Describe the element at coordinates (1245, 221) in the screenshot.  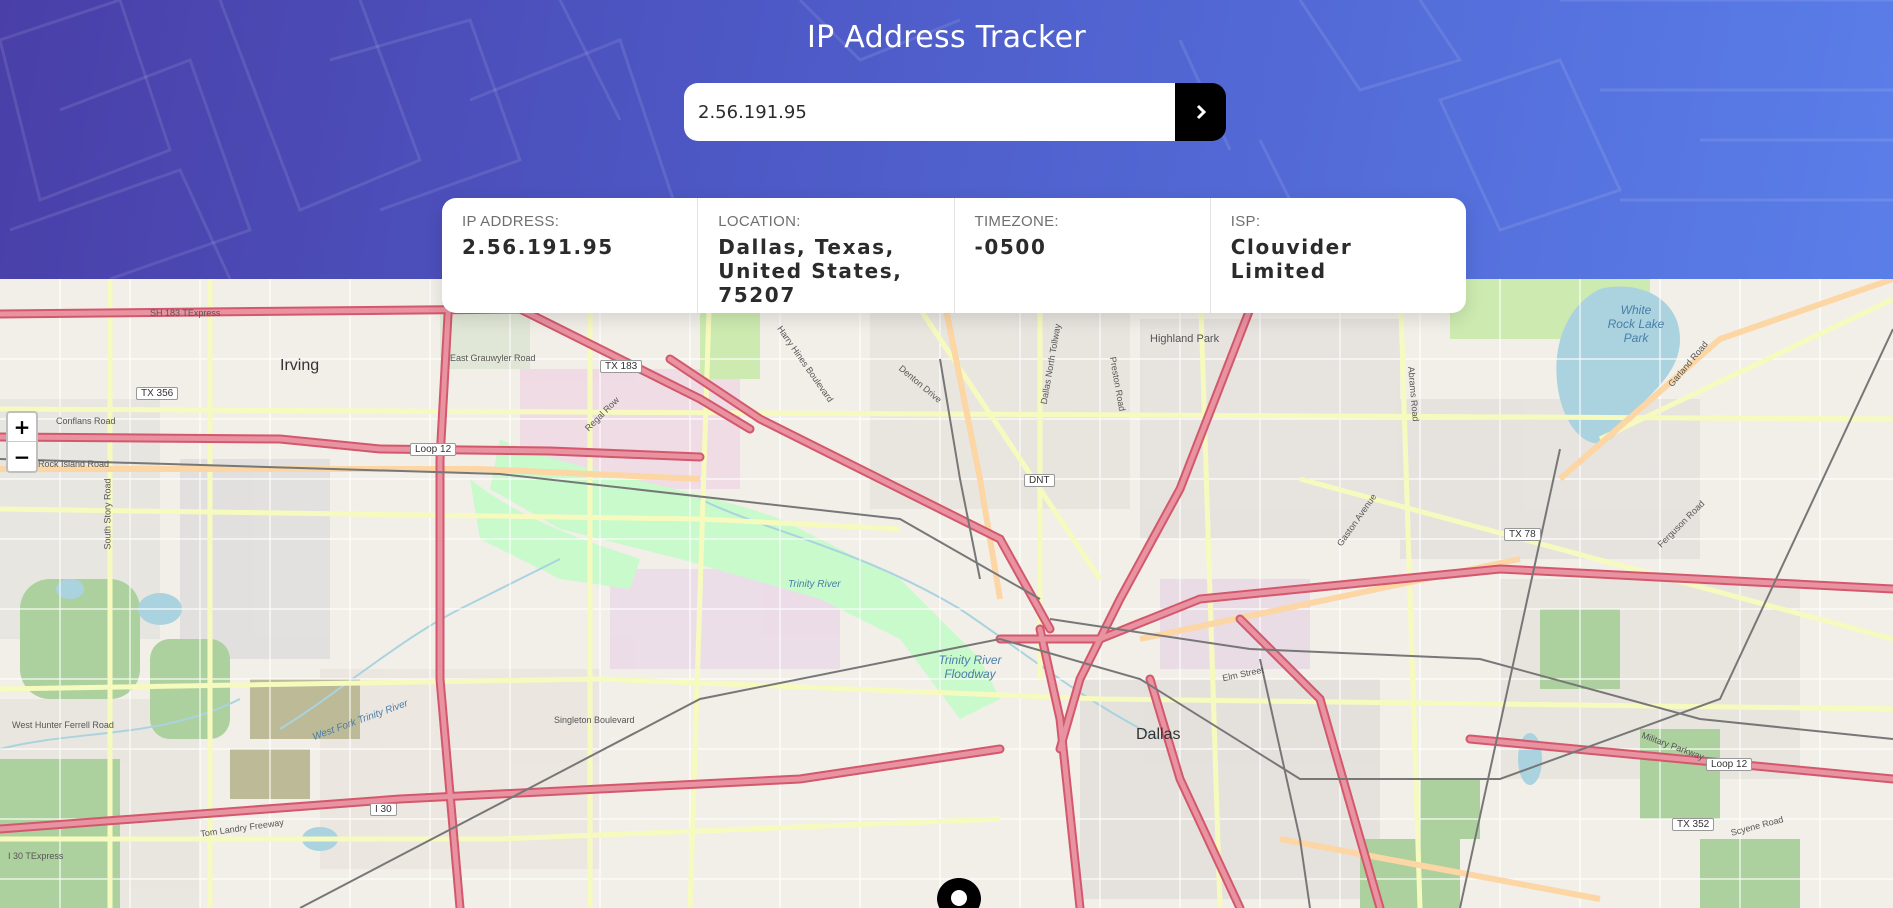
I see `isp-label: ISP:` at that location.